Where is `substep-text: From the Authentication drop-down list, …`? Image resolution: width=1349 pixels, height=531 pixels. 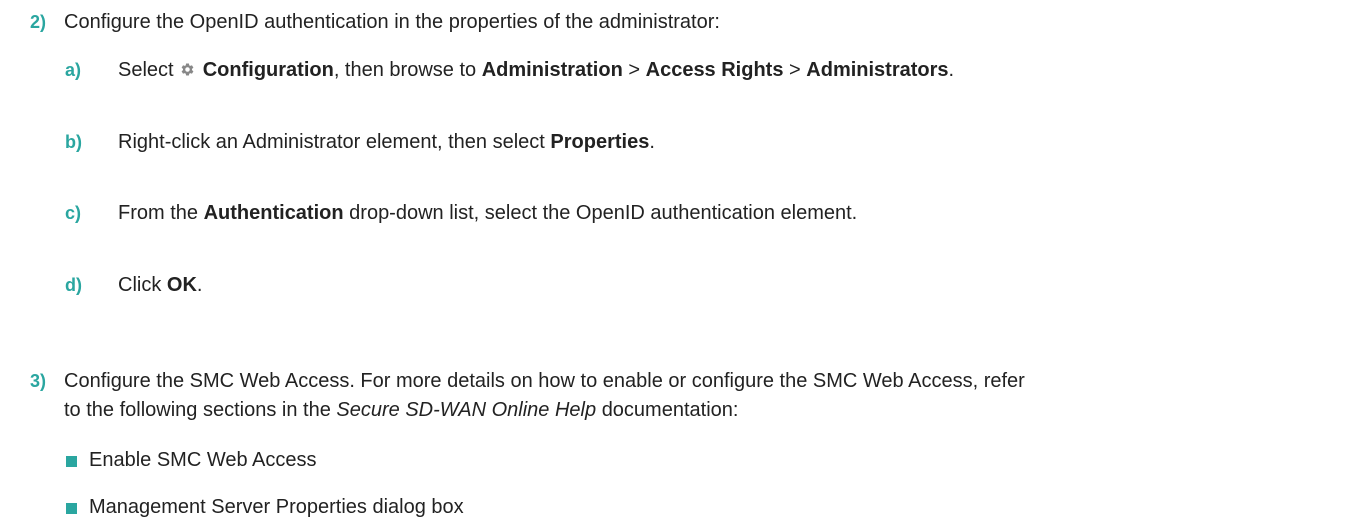
substep-text: From the Authentication drop-down list, … is located at coordinates (488, 213).